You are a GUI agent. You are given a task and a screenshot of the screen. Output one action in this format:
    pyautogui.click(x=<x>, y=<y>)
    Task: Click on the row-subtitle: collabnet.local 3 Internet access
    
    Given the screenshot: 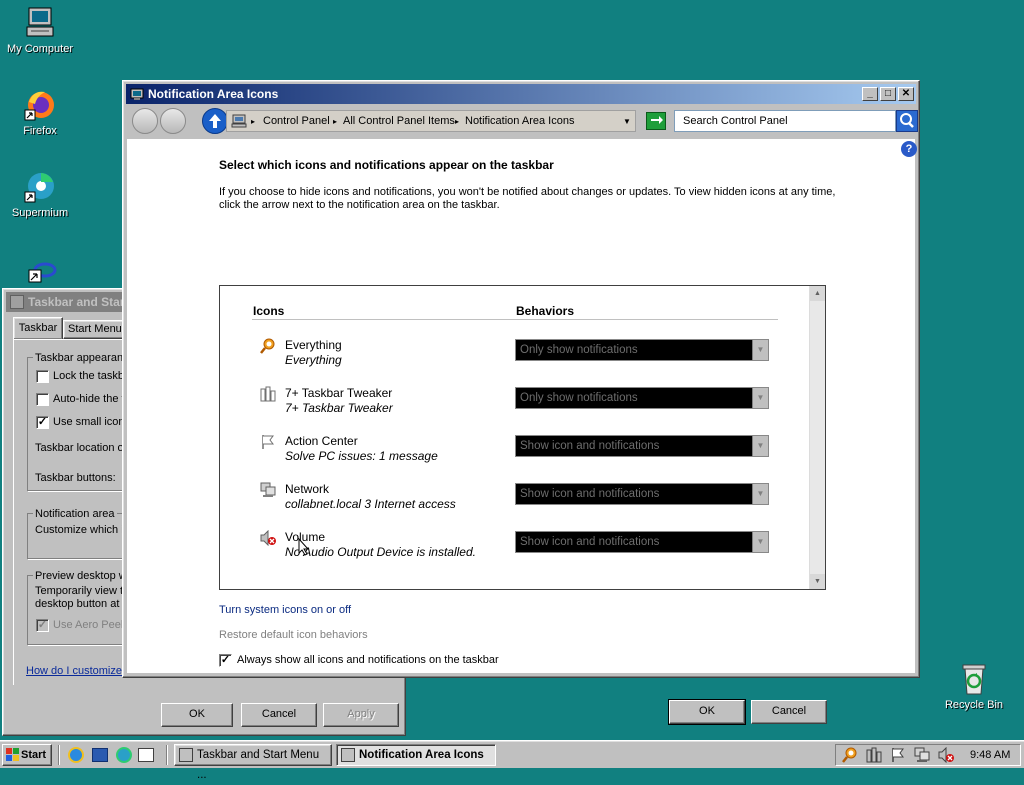 What is the action you would take?
    pyautogui.click(x=370, y=504)
    